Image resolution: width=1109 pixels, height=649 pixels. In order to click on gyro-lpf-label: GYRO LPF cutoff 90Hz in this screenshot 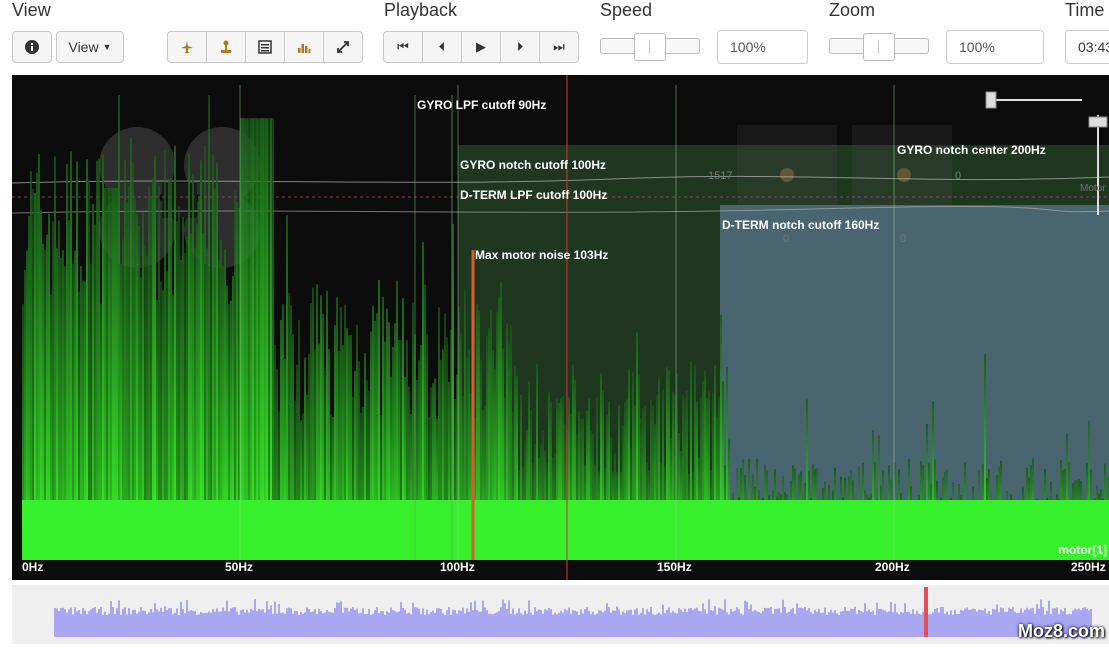, I will do `click(482, 105)`.